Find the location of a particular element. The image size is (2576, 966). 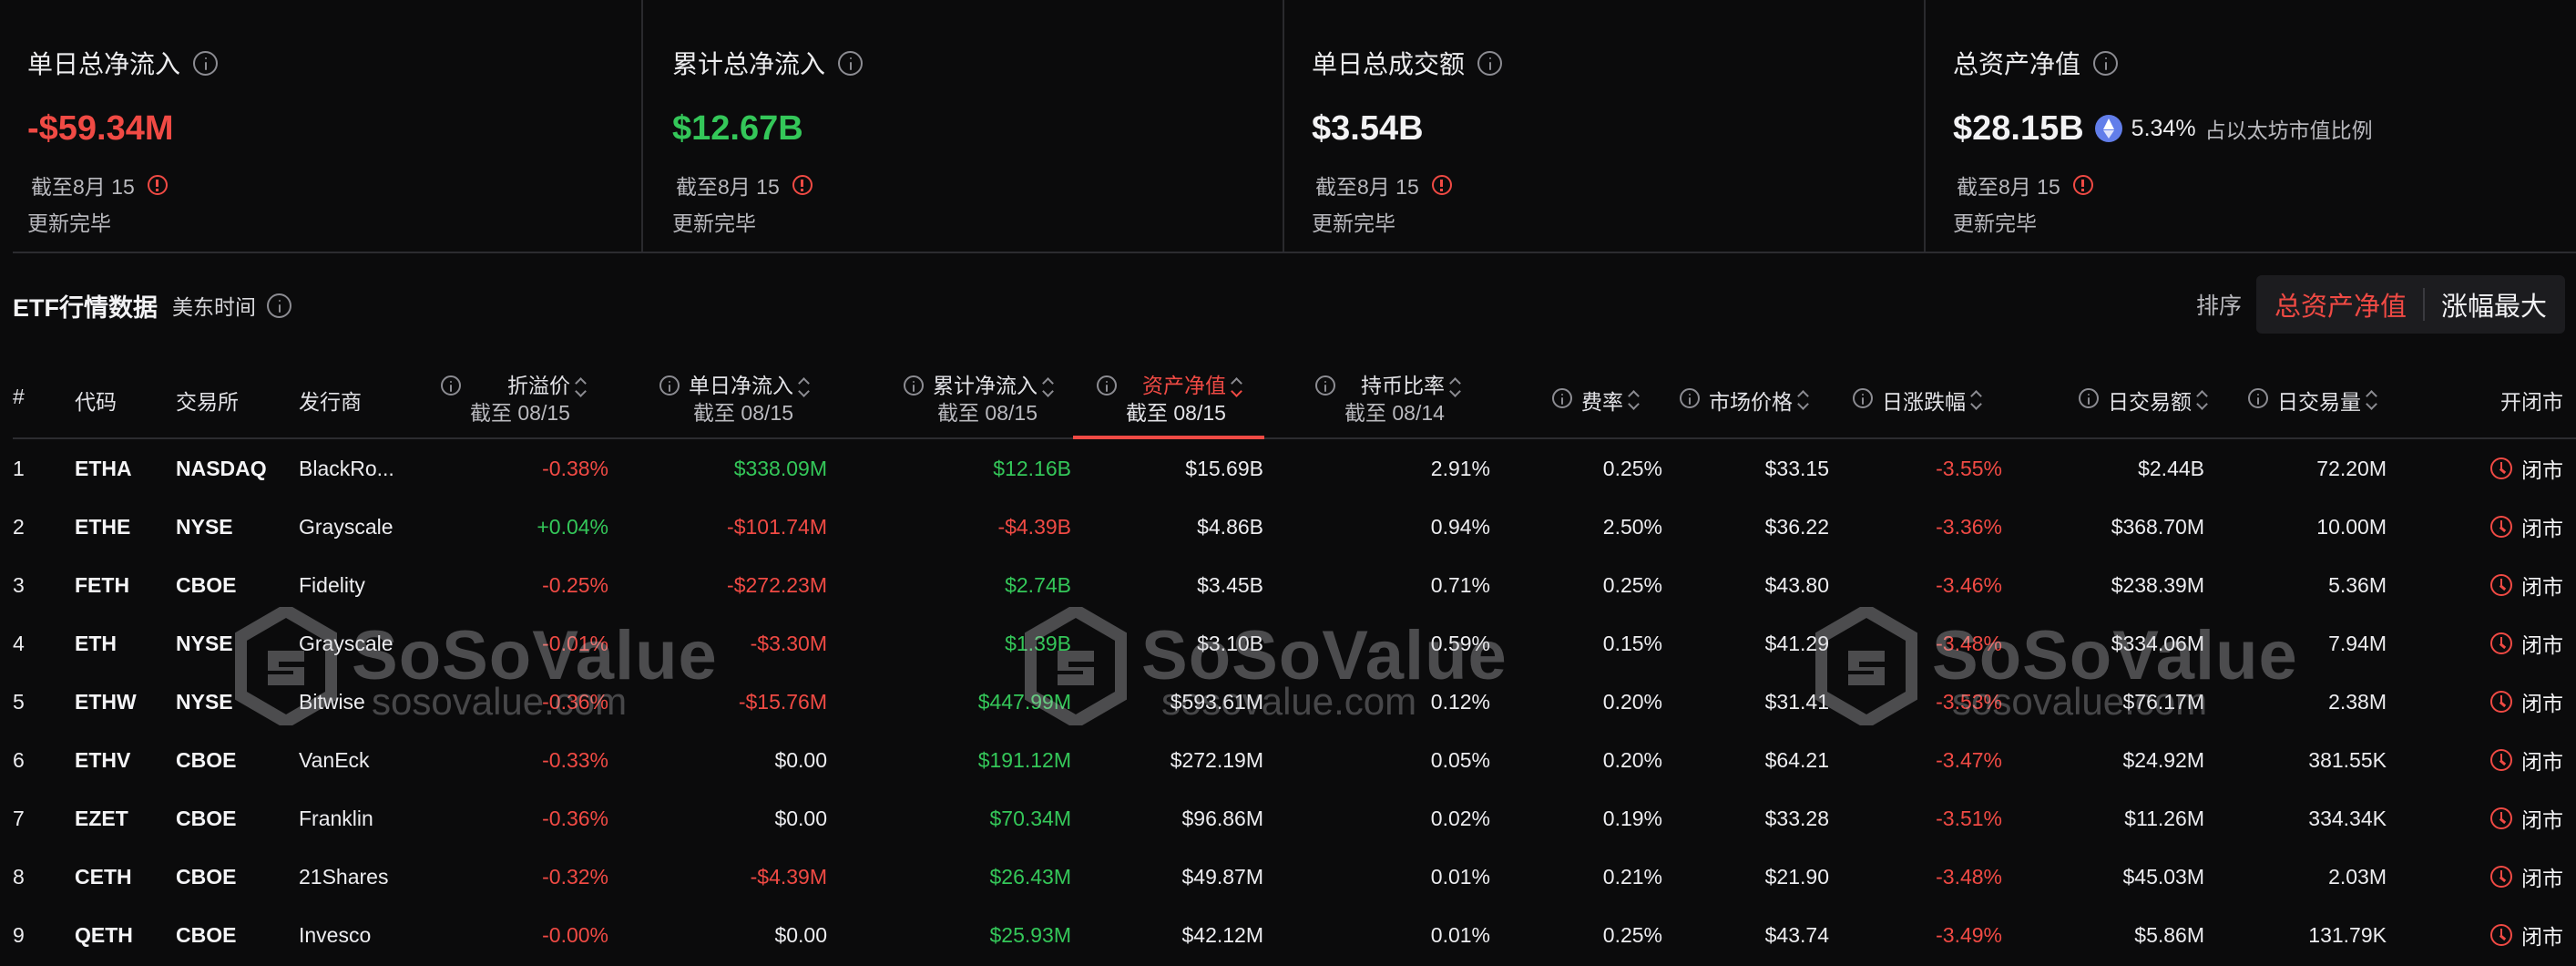

cell-volume-usd: $11.26M is located at coordinates (2164, 818).